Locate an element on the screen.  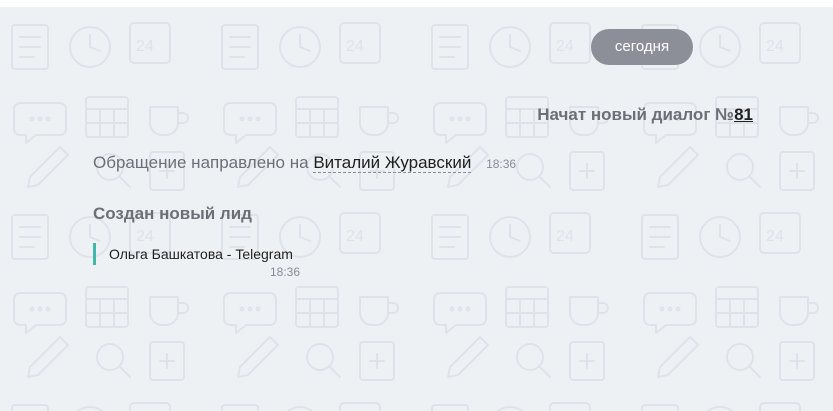
date-separator-badge: сегодня is located at coordinates (642, 47).